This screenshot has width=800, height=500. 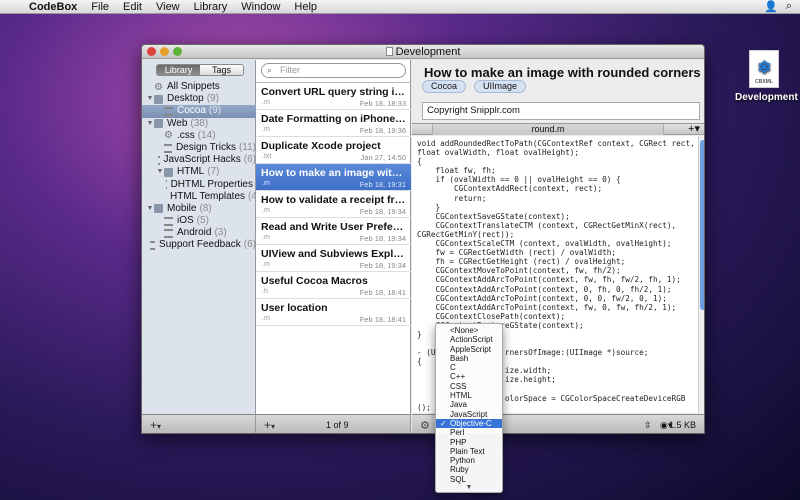 What do you see at coordinates (201, 197) in the screenshot?
I see `sidebar-item-html-templates: HTML Templates (4)` at bounding box center [201, 197].